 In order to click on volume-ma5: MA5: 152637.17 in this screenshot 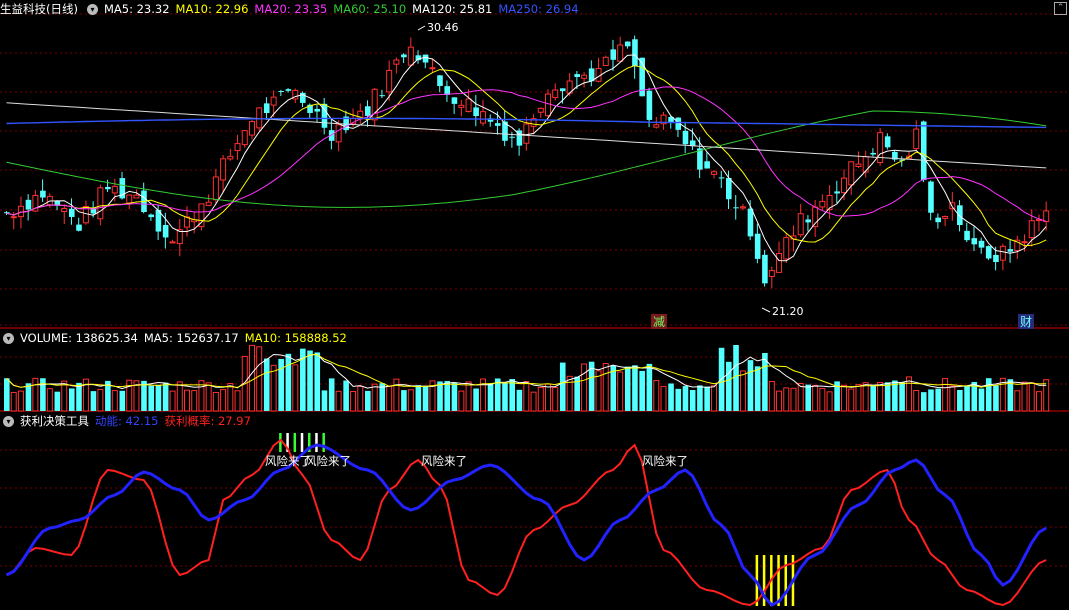, I will do `click(191, 338)`.